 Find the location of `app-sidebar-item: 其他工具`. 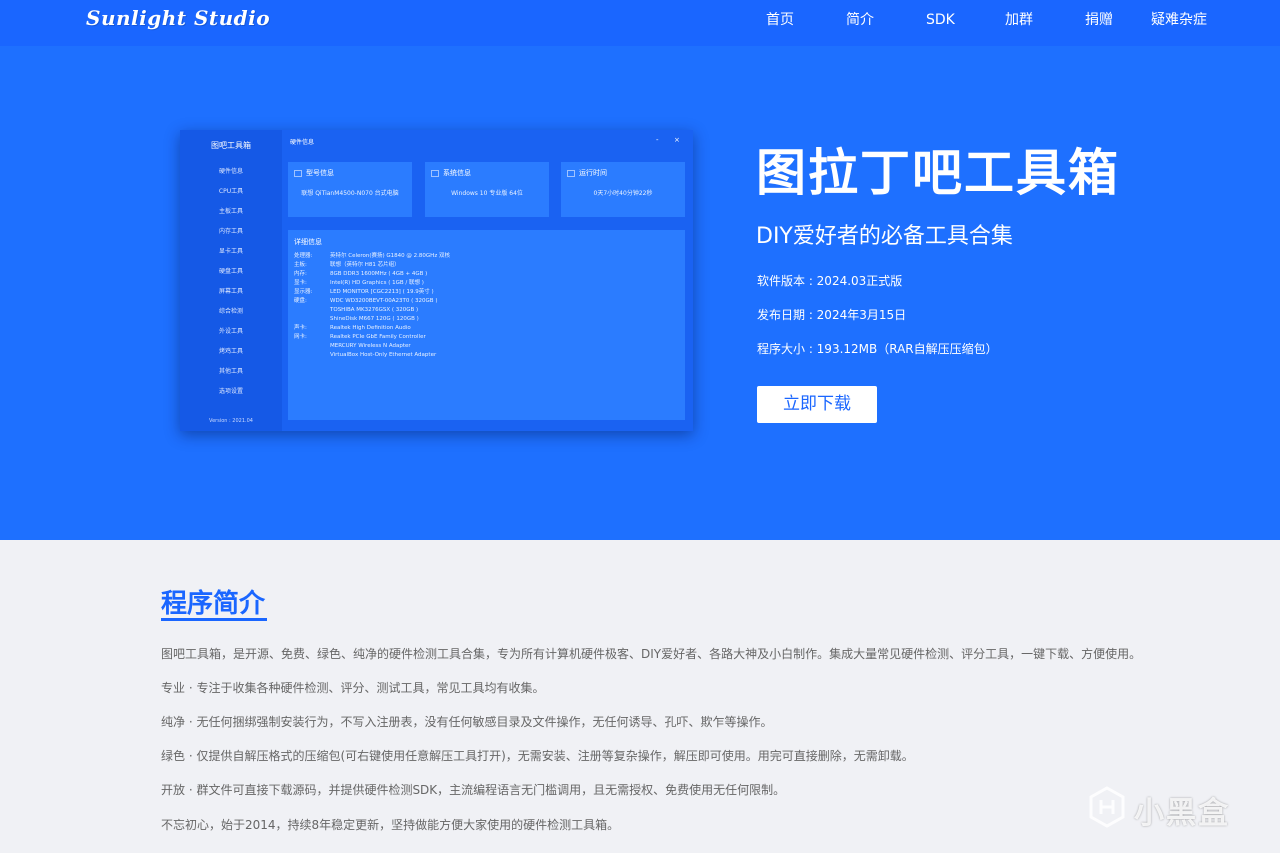

app-sidebar-item: 其他工具 is located at coordinates (230, 371).